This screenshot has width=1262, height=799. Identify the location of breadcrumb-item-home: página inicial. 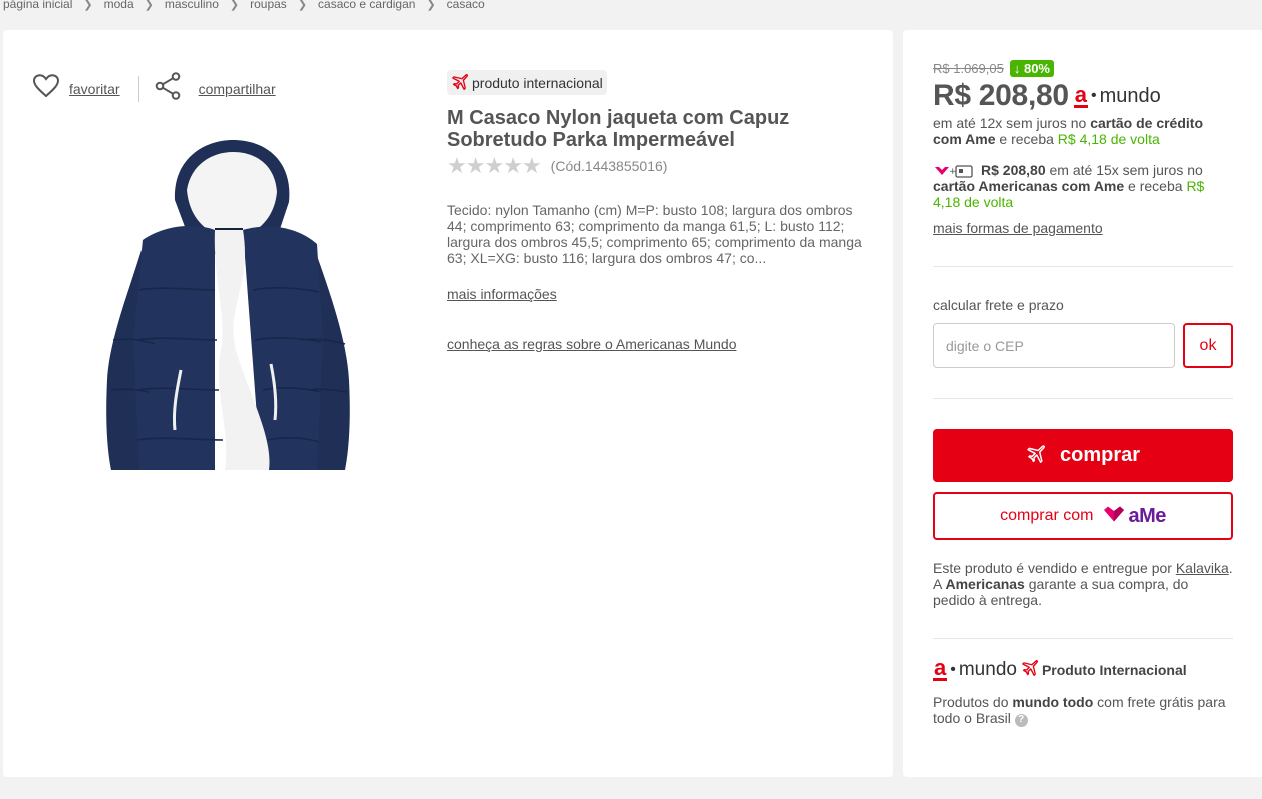
(37, 5).